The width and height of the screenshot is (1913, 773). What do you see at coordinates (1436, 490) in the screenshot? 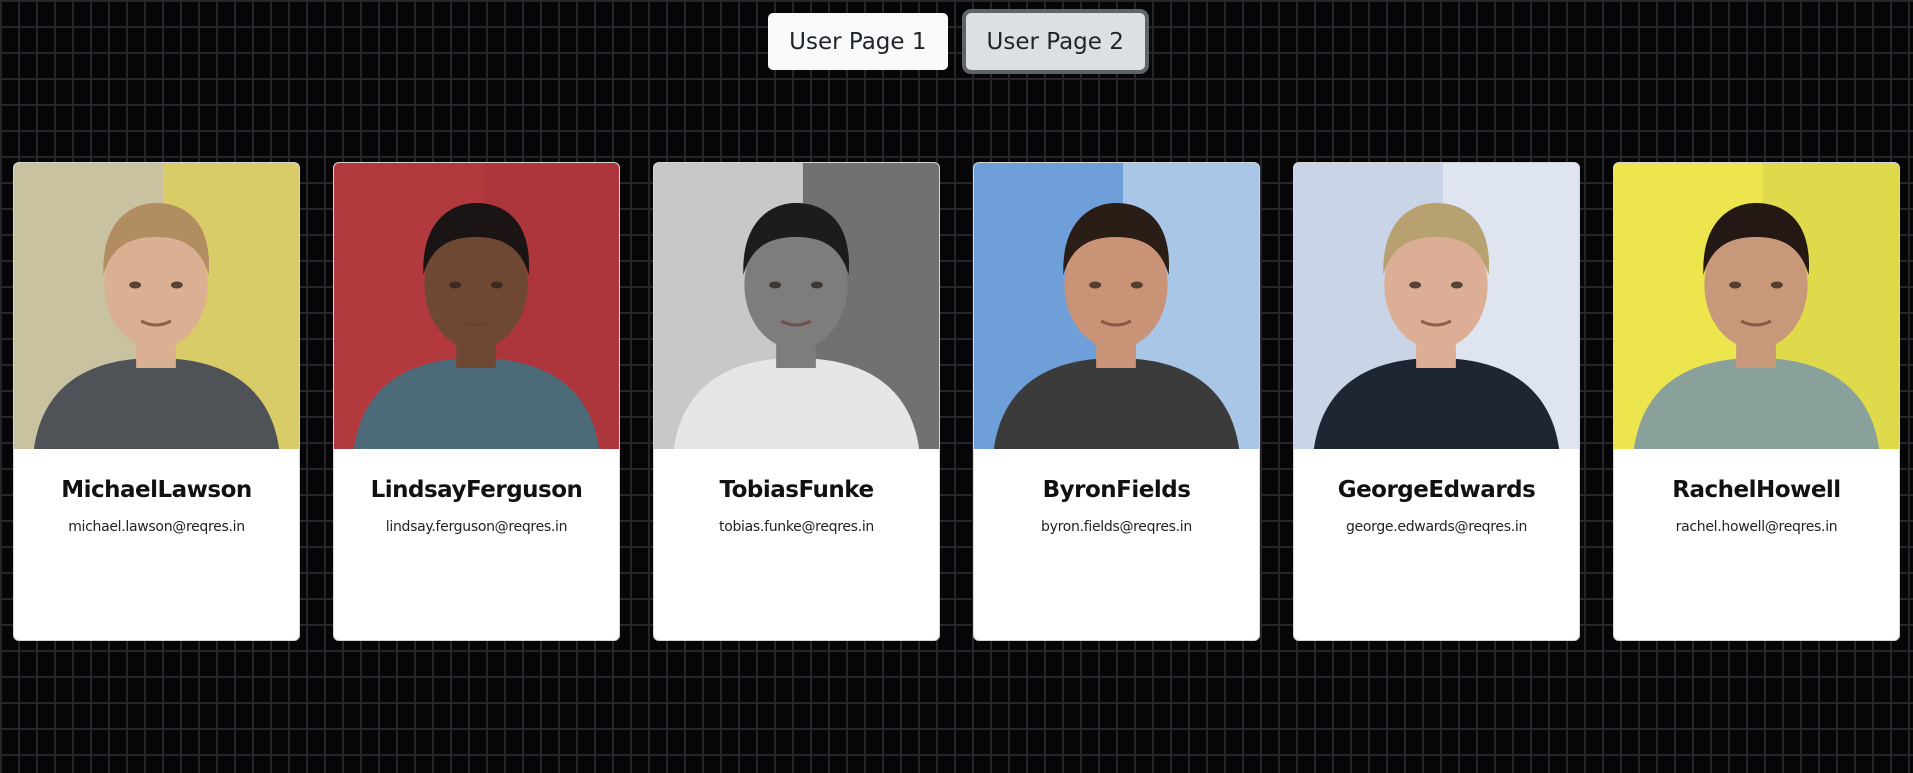
I see `user-name: GeorgeEdwards` at bounding box center [1436, 490].